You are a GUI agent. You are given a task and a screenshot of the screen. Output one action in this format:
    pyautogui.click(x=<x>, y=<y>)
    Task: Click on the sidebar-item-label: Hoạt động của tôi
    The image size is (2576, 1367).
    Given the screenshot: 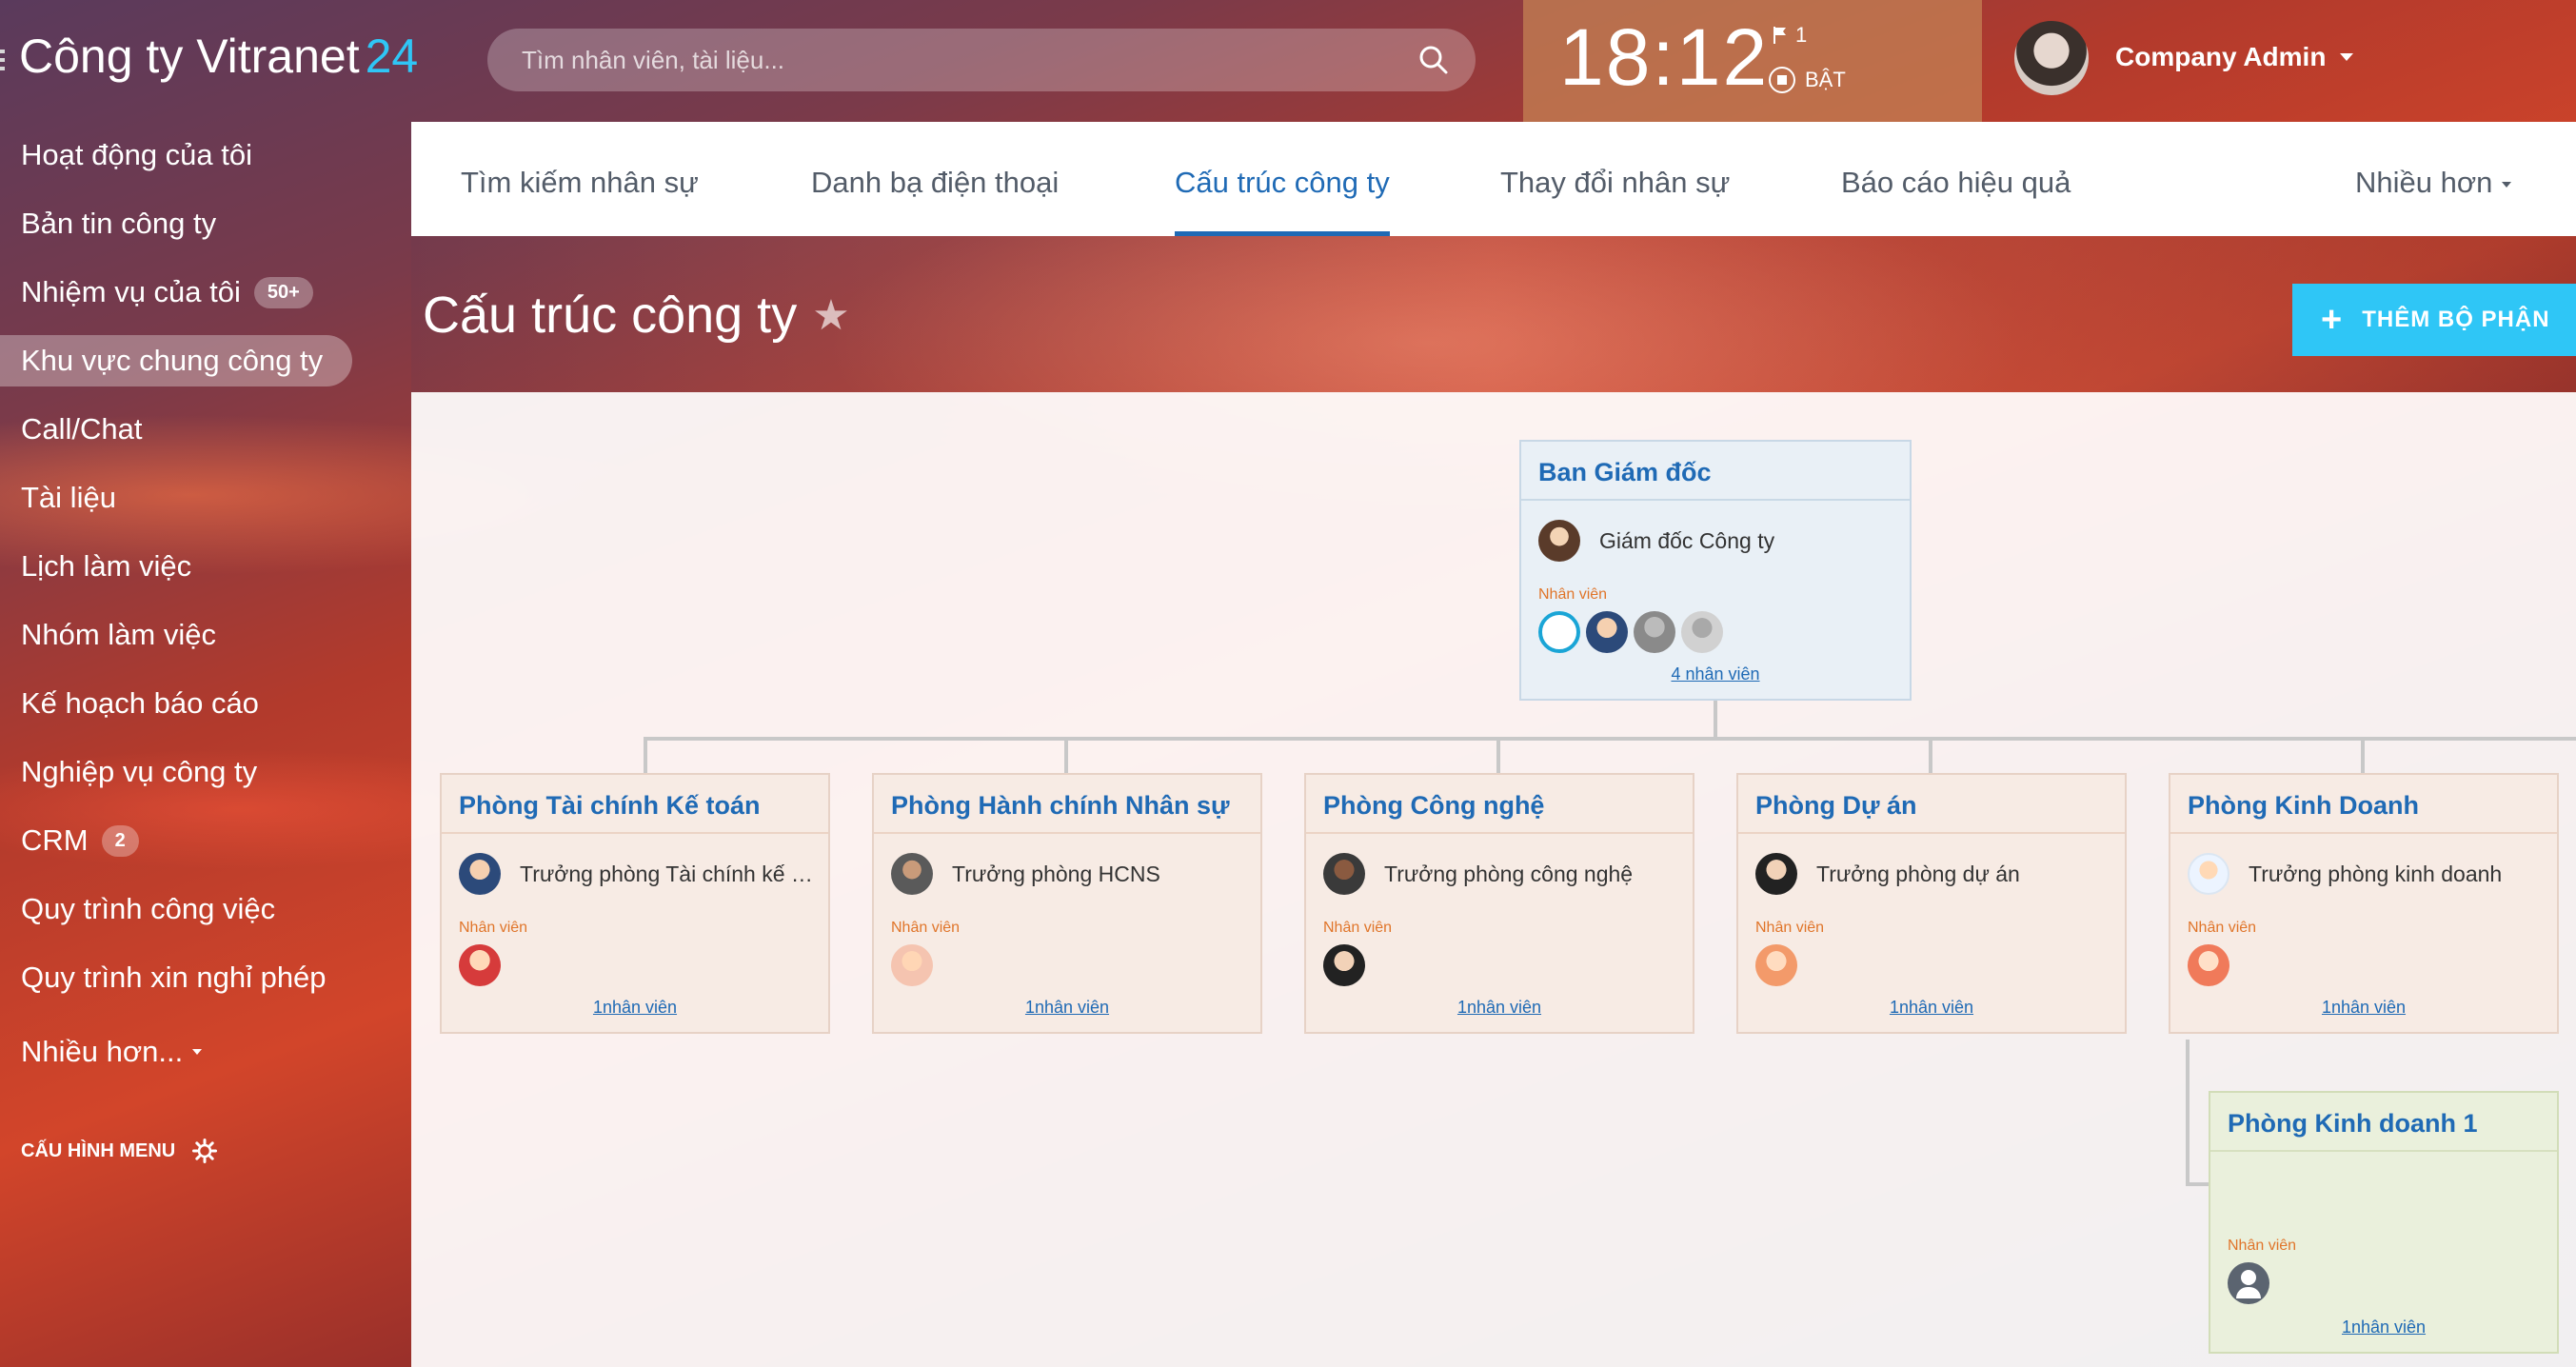 What is the action you would take?
    pyautogui.click(x=137, y=154)
    